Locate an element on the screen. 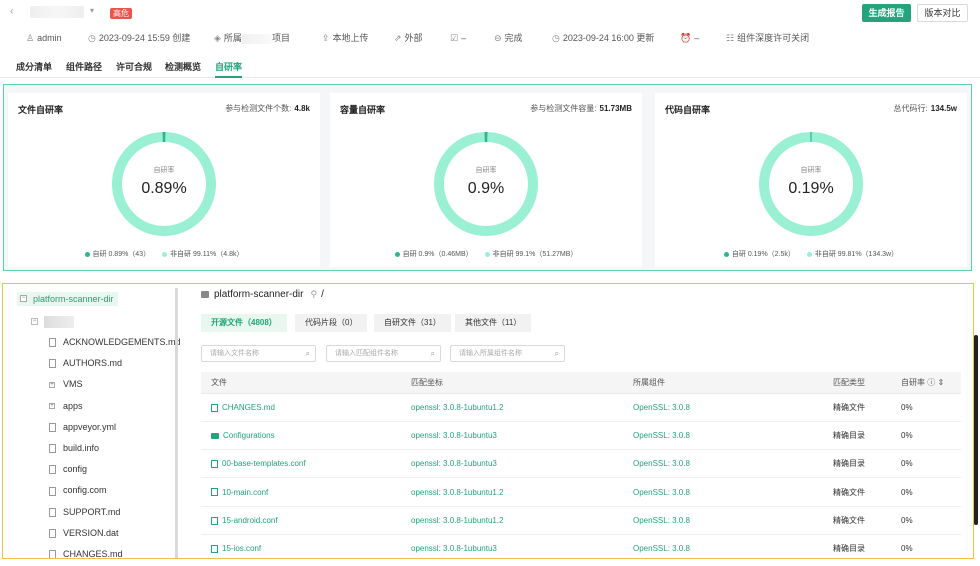 Image resolution: width=980 pixels, height=566 pixels. compare-version-button: 版本对比 is located at coordinates (942, 13).